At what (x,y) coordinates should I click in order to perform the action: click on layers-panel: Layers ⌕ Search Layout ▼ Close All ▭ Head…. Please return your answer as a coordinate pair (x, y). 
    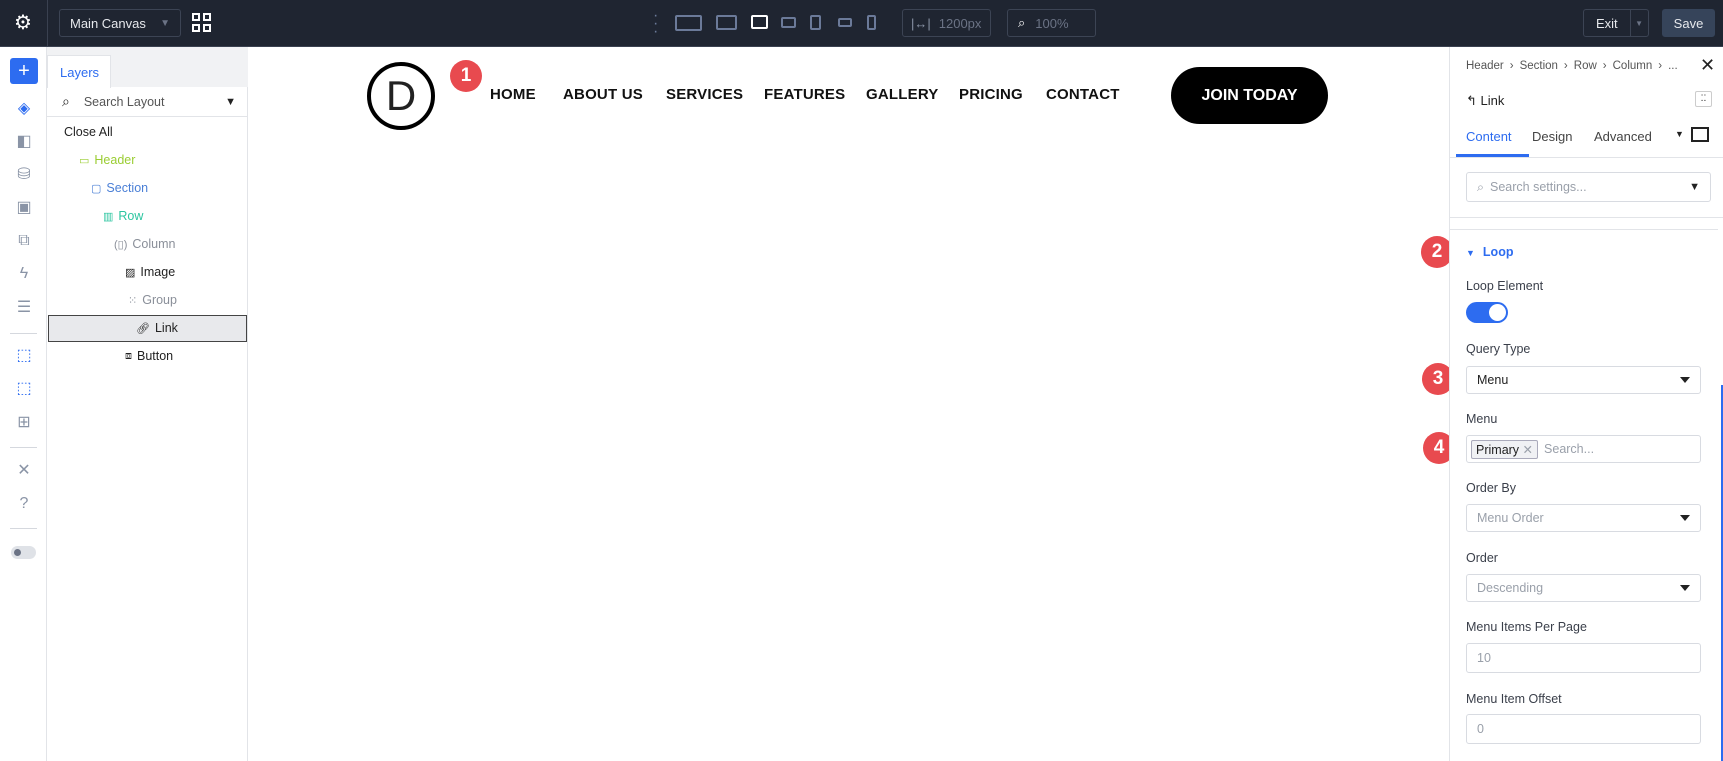
    Looking at the image, I should click on (147, 404).